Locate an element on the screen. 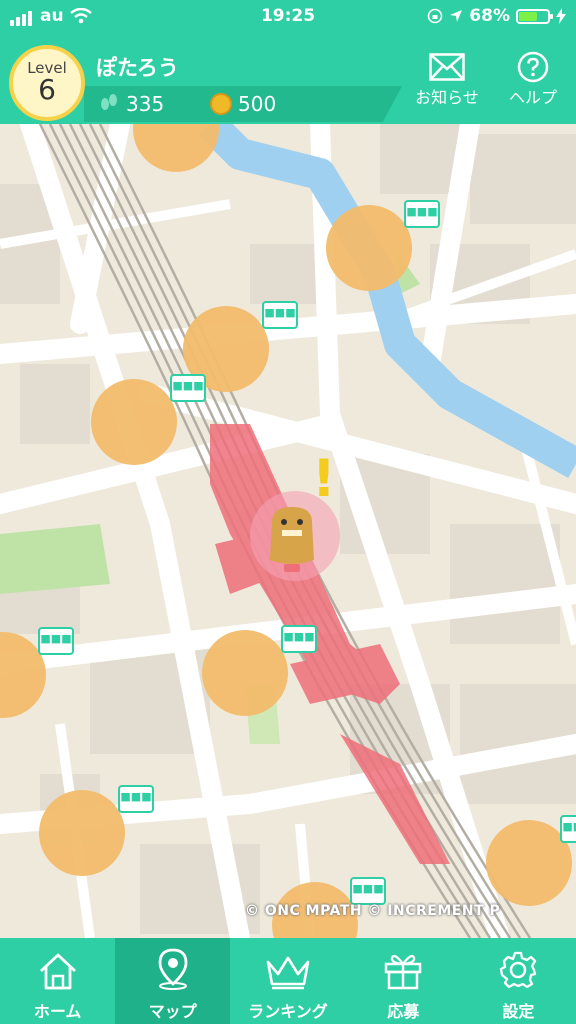 The height and width of the screenshot is (1024, 576). tab-apply: 応募 is located at coordinates (403, 981).